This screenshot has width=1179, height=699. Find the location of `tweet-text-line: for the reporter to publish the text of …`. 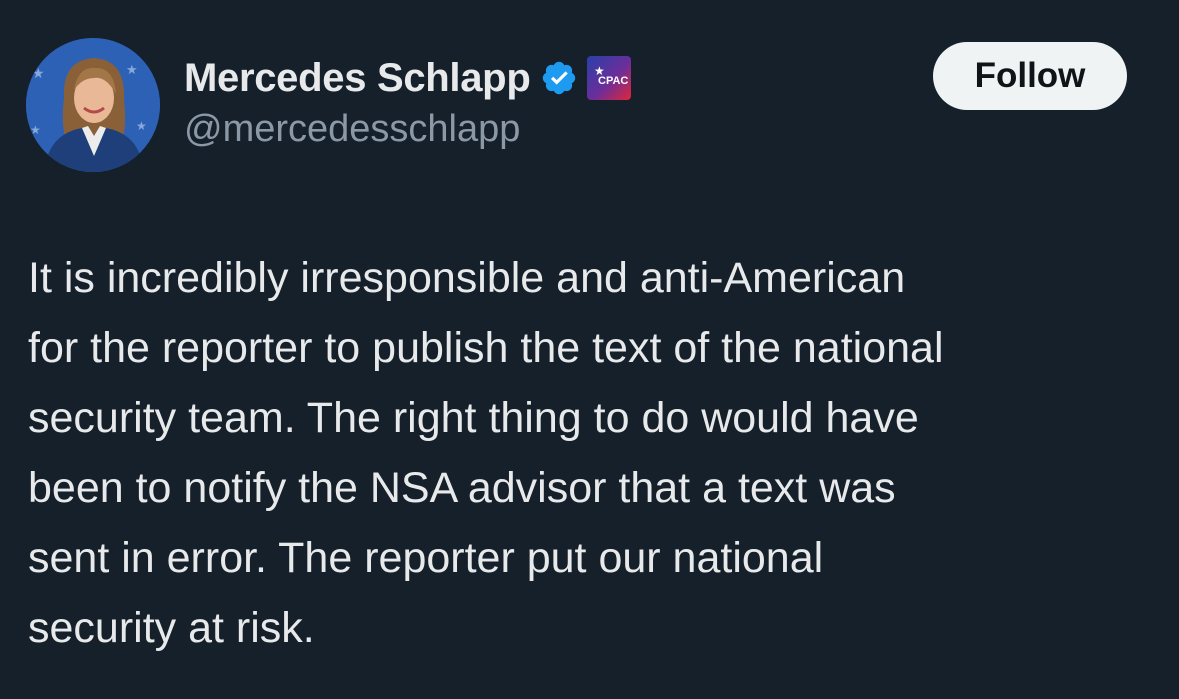

tweet-text-line: for the reporter to publish the text of … is located at coordinates (486, 348).